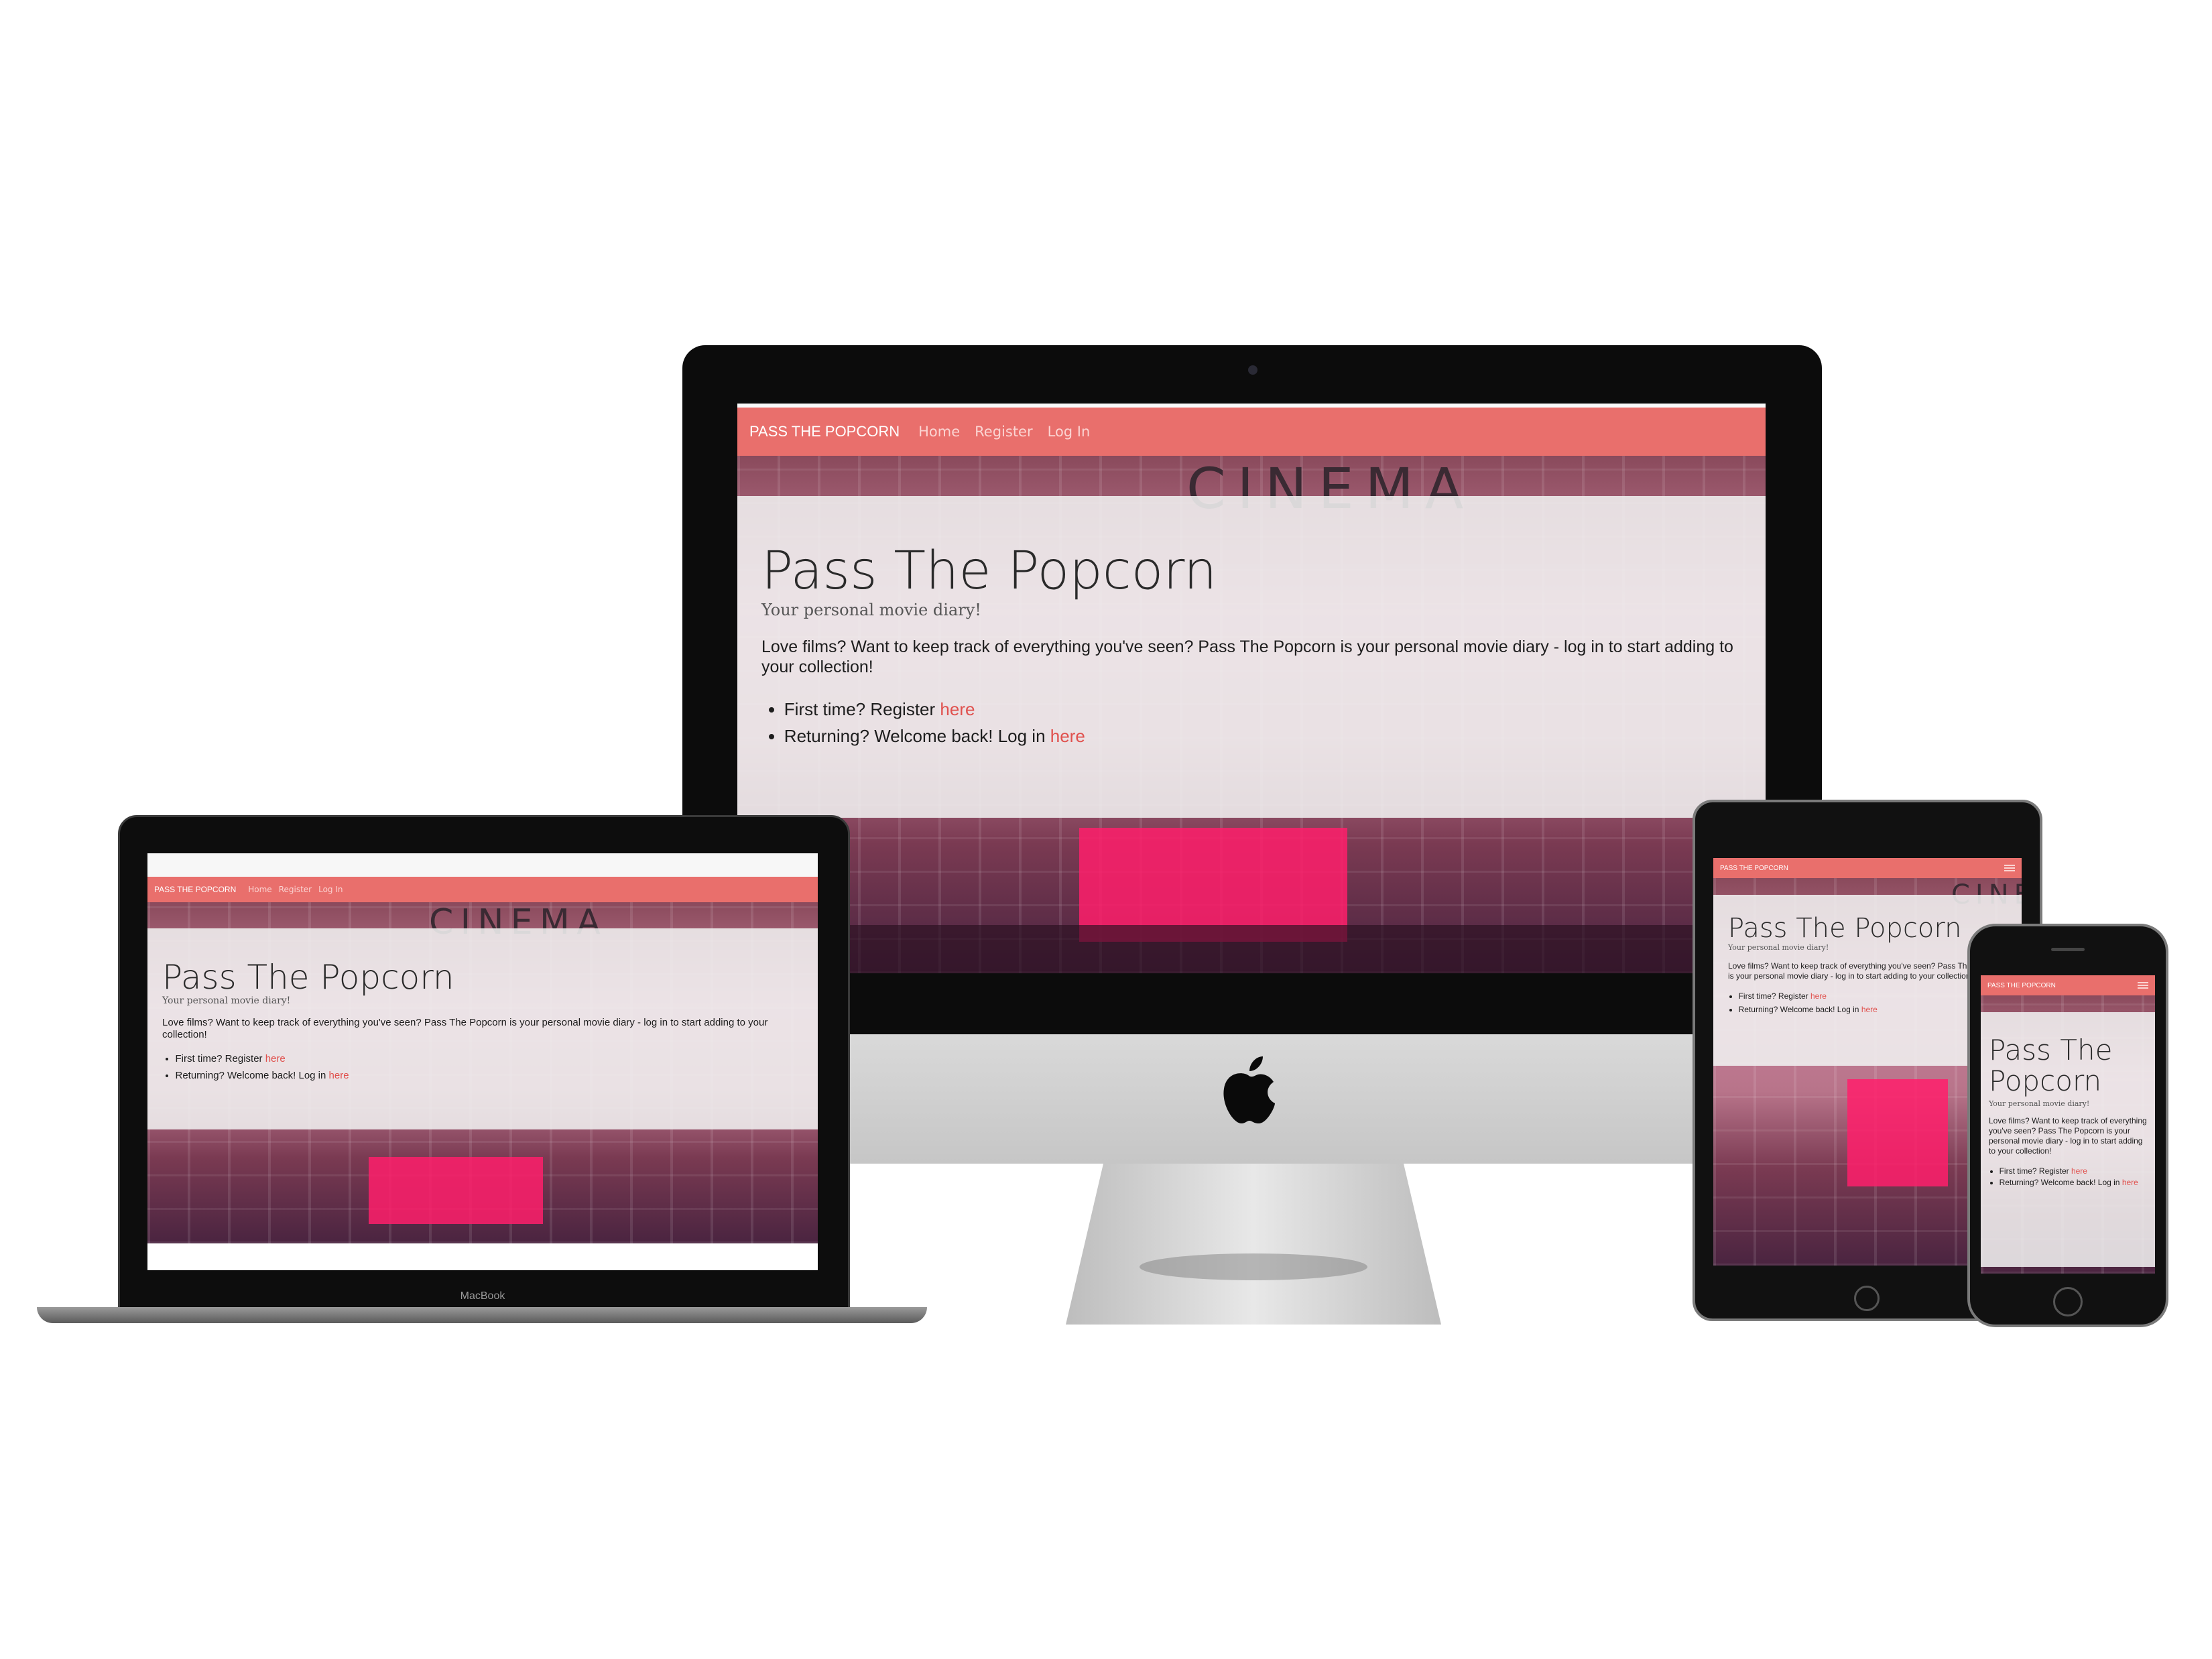 The image size is (2212, 1659). What do you see at coordinates (1248, 1090) in the screenshot?
I see `apple-logo-icon` at bounding box center [1248, 1090].